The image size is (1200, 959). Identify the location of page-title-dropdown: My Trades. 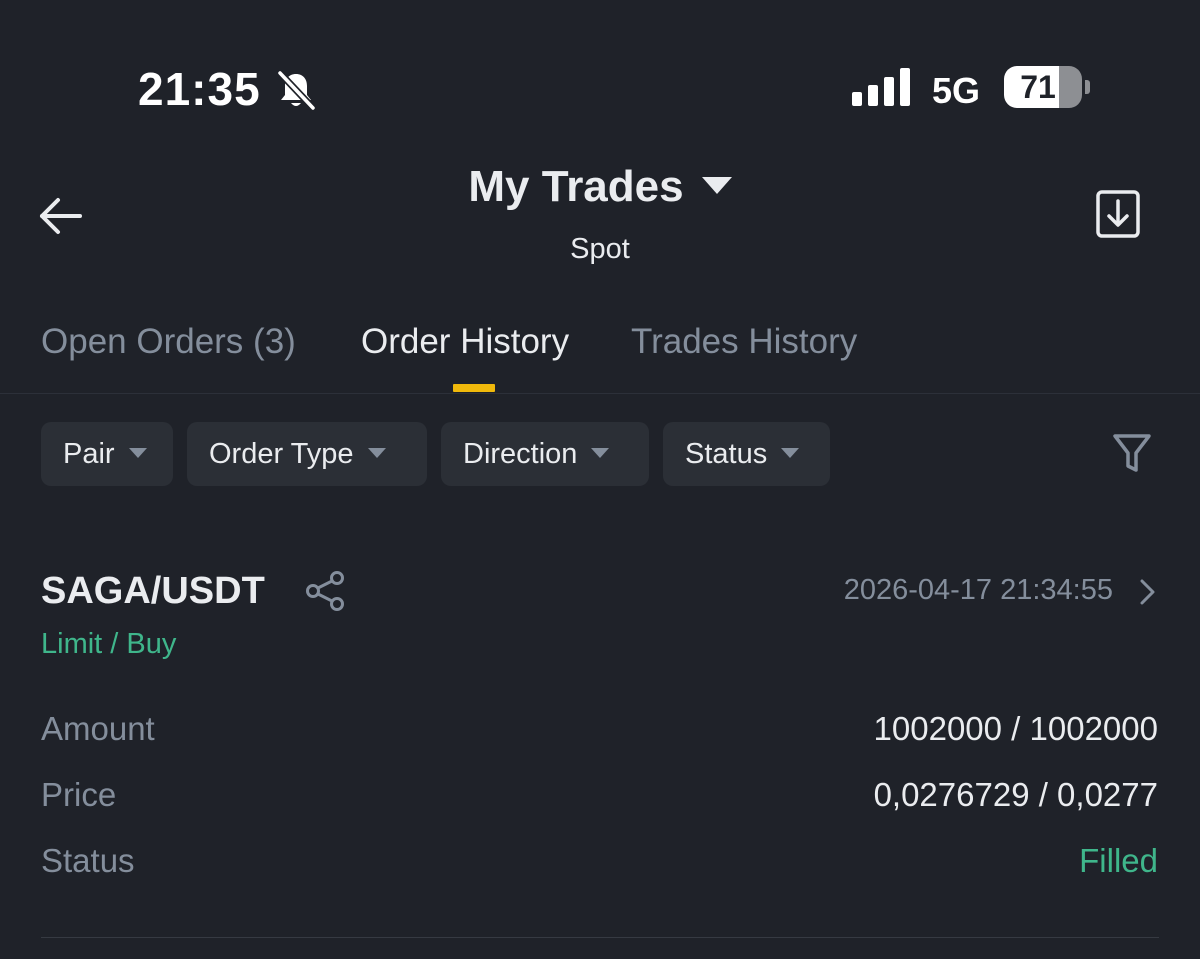
(600, 187).